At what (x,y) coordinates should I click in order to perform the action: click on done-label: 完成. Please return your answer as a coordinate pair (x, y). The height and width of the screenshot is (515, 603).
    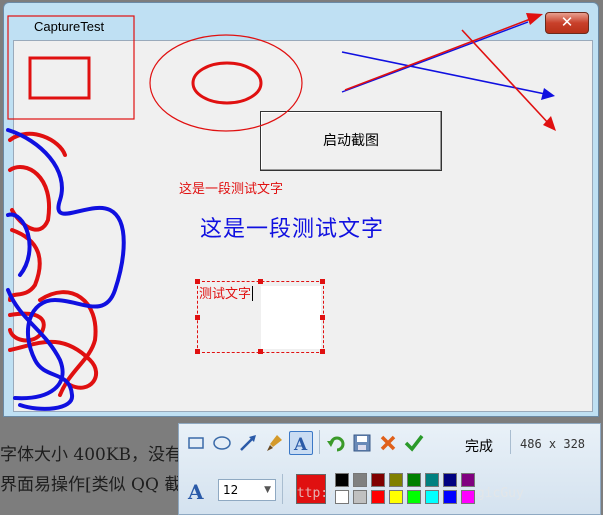
    Looking at the image, I should click on (479, 446).